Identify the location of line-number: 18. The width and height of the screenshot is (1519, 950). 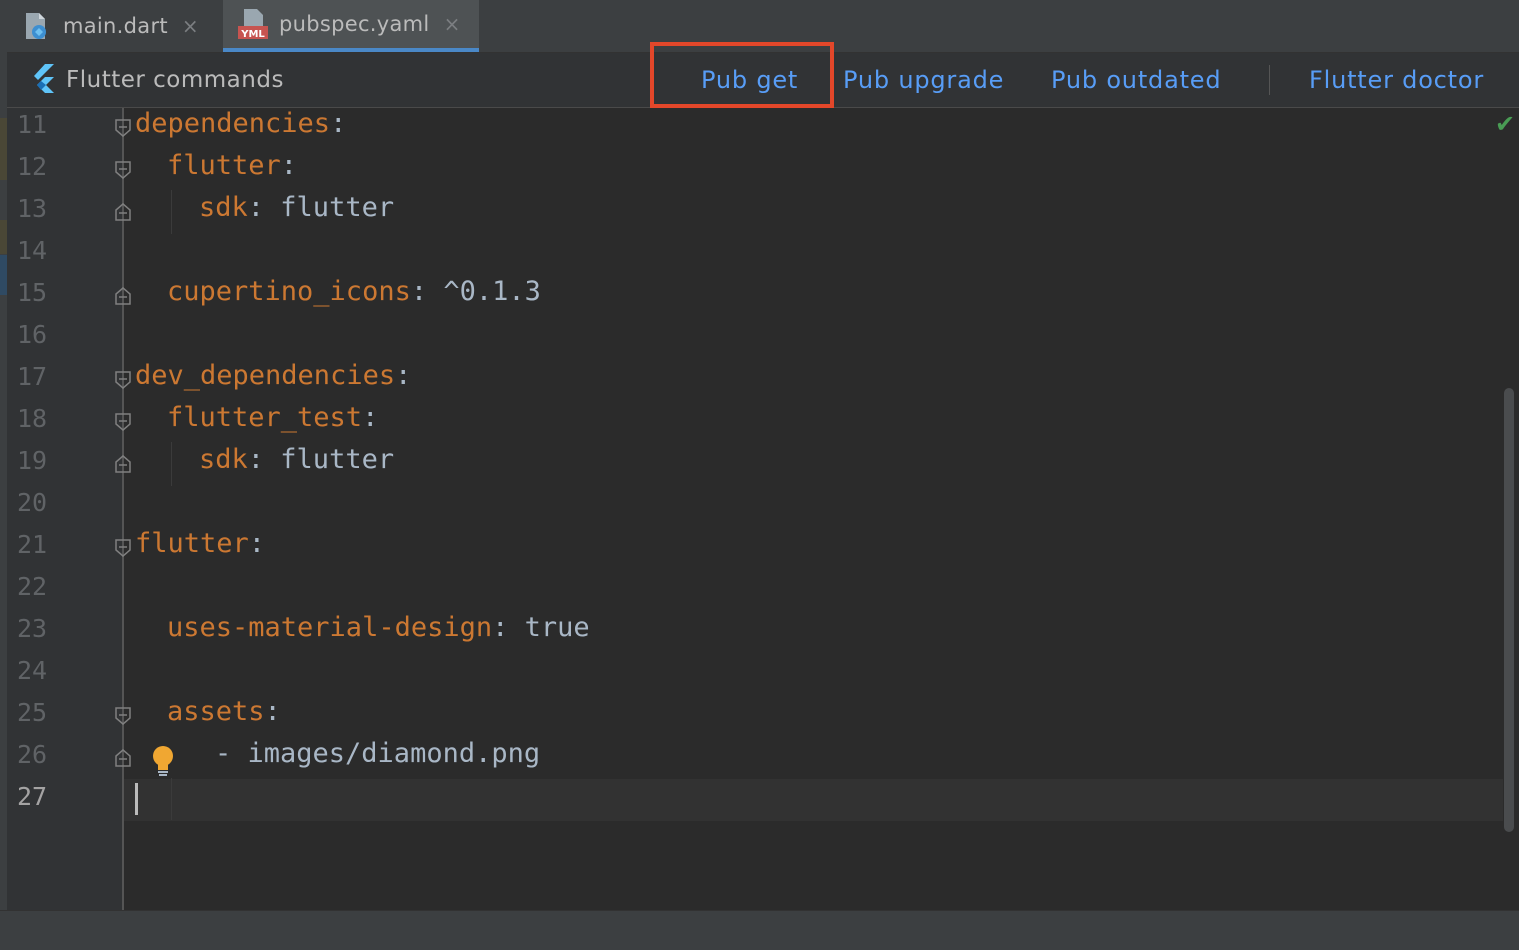
(32, 418).